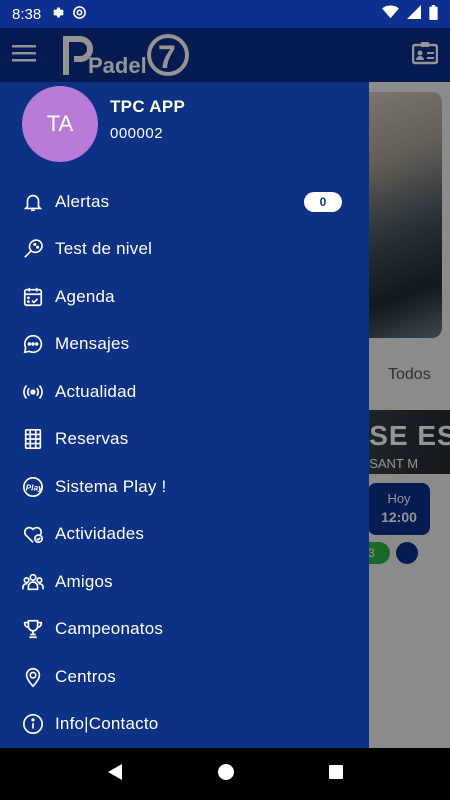  What do you see at coordinates (82, 201) in the screenshot?
I see `menu-label: Alertas` at bounding box center [82, 201].